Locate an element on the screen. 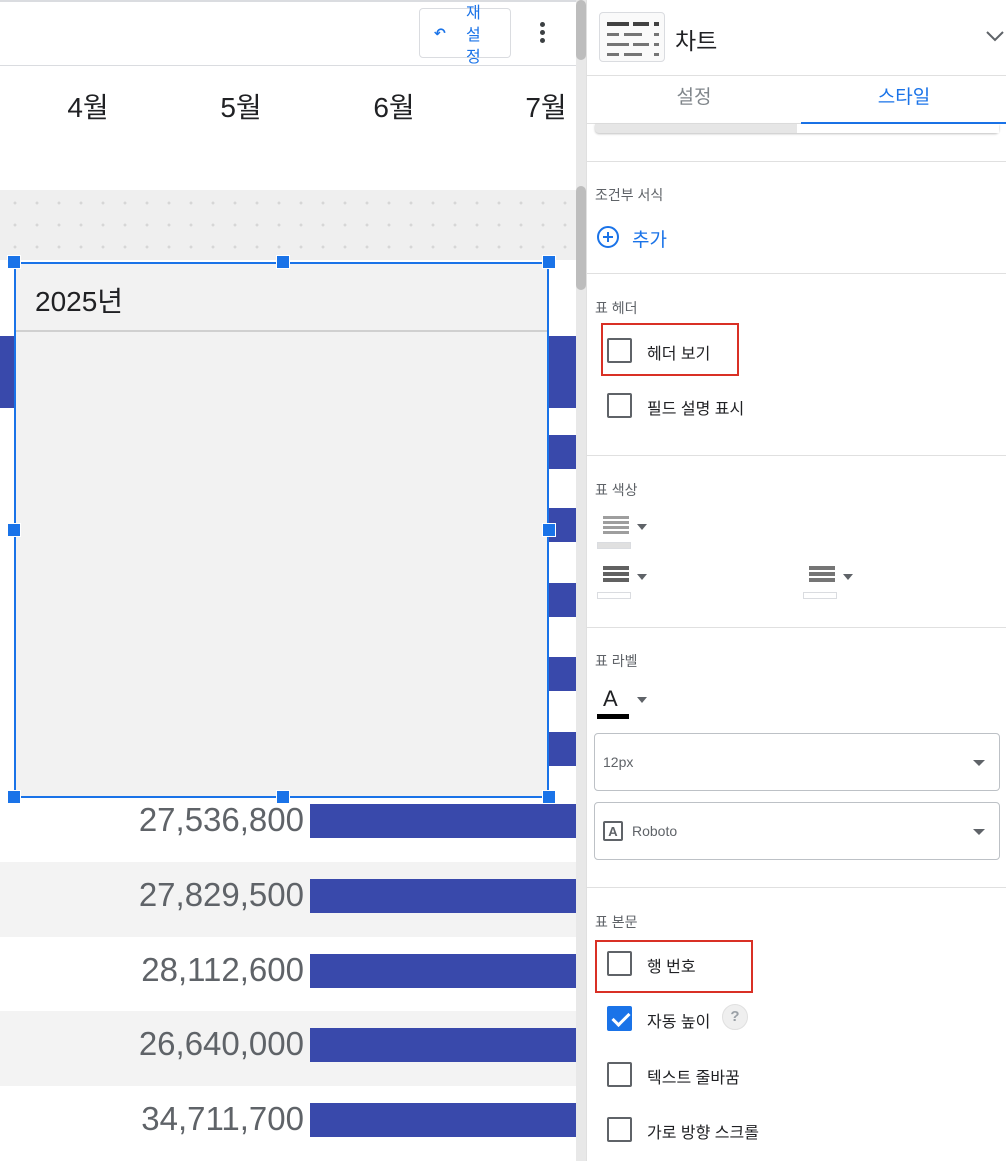 This screenshot has width=1006, height=1161. table-row: 26,640,000 is located at coordinates (288, 1048).